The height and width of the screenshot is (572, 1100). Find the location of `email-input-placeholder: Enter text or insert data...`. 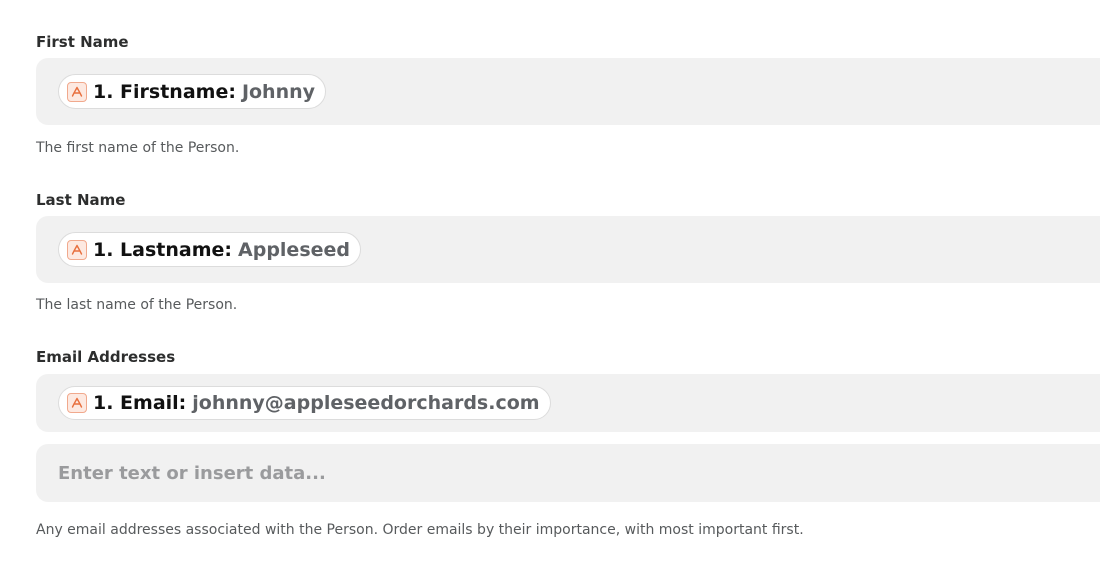

email-input-placeholder: Enter text or insert data... is located at coordinates (192, 473).